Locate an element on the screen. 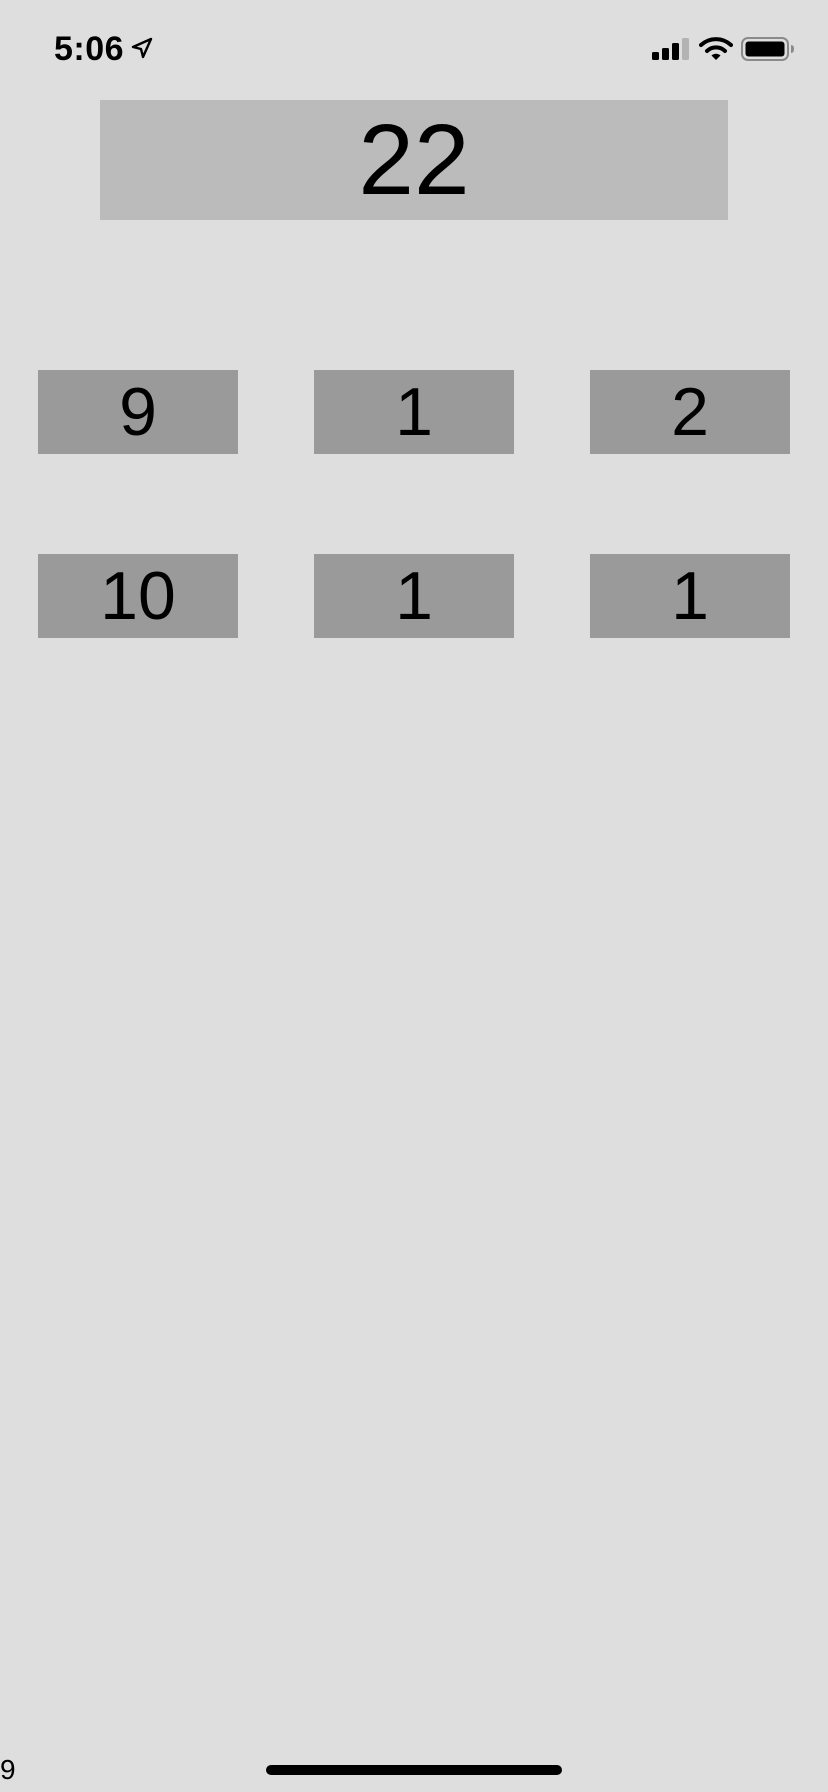 This screenshot has width=828, height=1792. location-arrow-icon is located at coordinates (142, 48).